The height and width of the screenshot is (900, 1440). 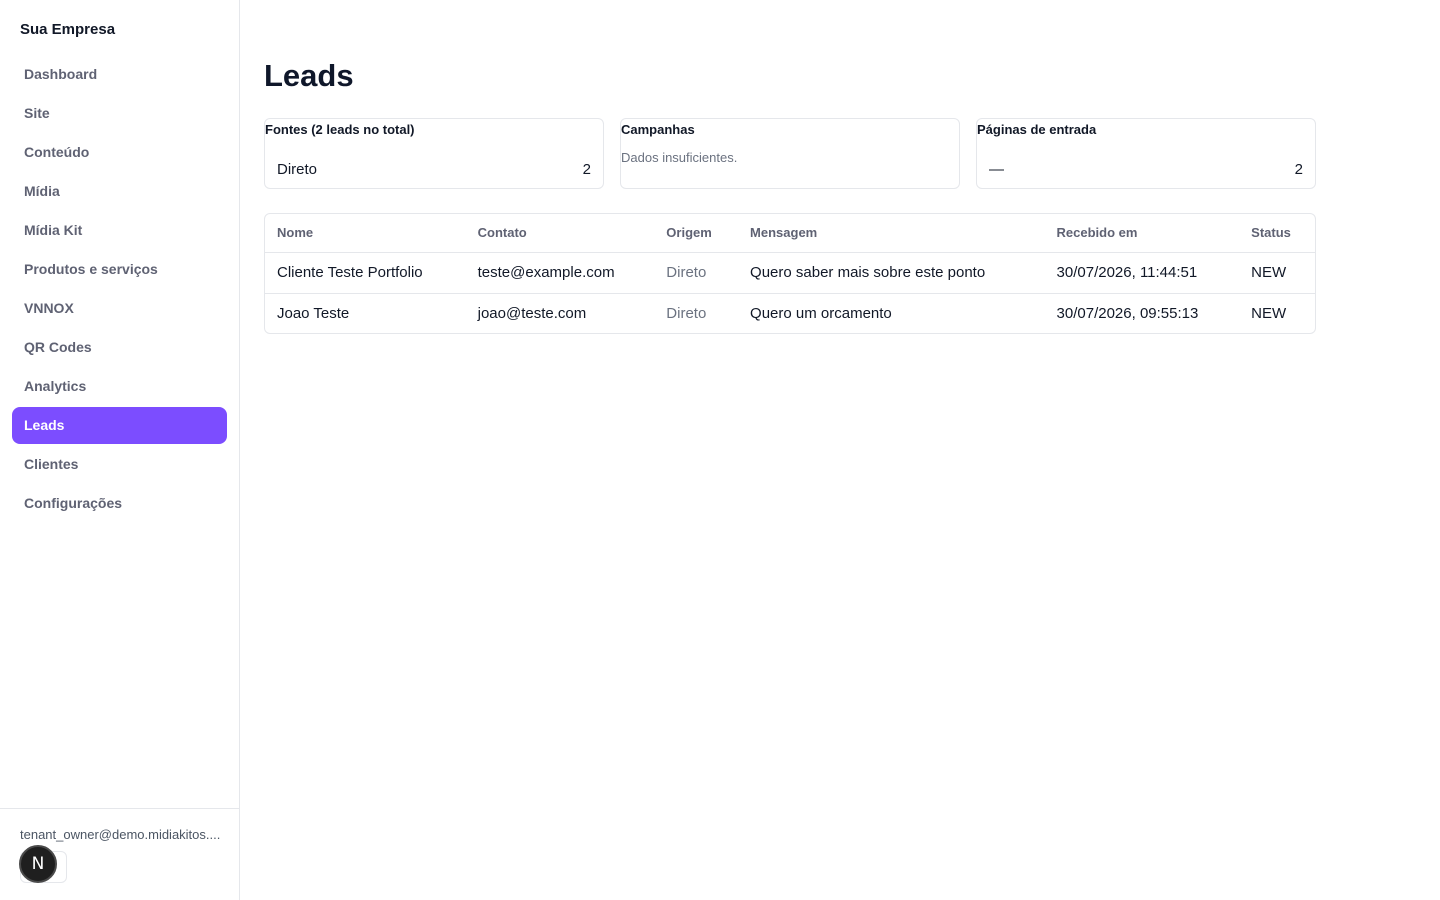 What do you see at coordinates (434, 153) in the screenshot?
I see `sources-card: Fontes (2 leads no total) Direto 2` at bounding box center [434, 153].